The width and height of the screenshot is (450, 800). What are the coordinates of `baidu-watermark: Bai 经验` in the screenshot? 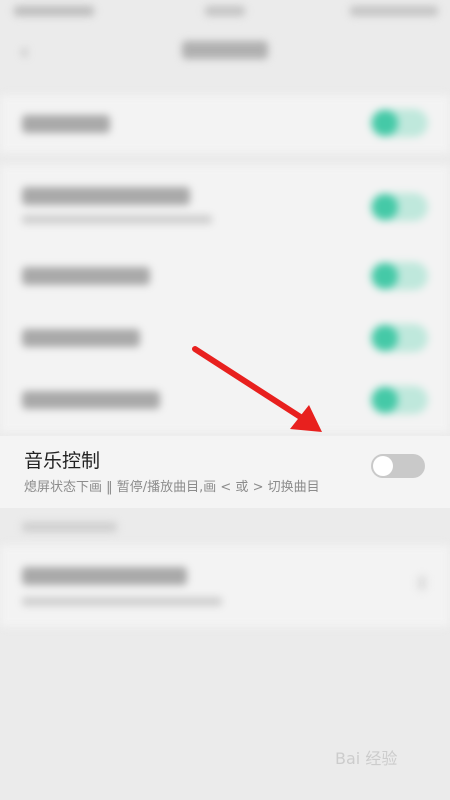 It's located at (366, 758).